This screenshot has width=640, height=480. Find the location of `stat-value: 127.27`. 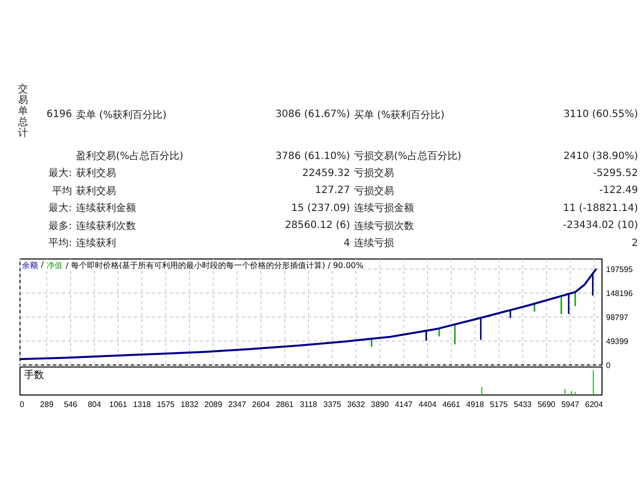

stat-value: 127.27 is located at coordinates (332, 190).